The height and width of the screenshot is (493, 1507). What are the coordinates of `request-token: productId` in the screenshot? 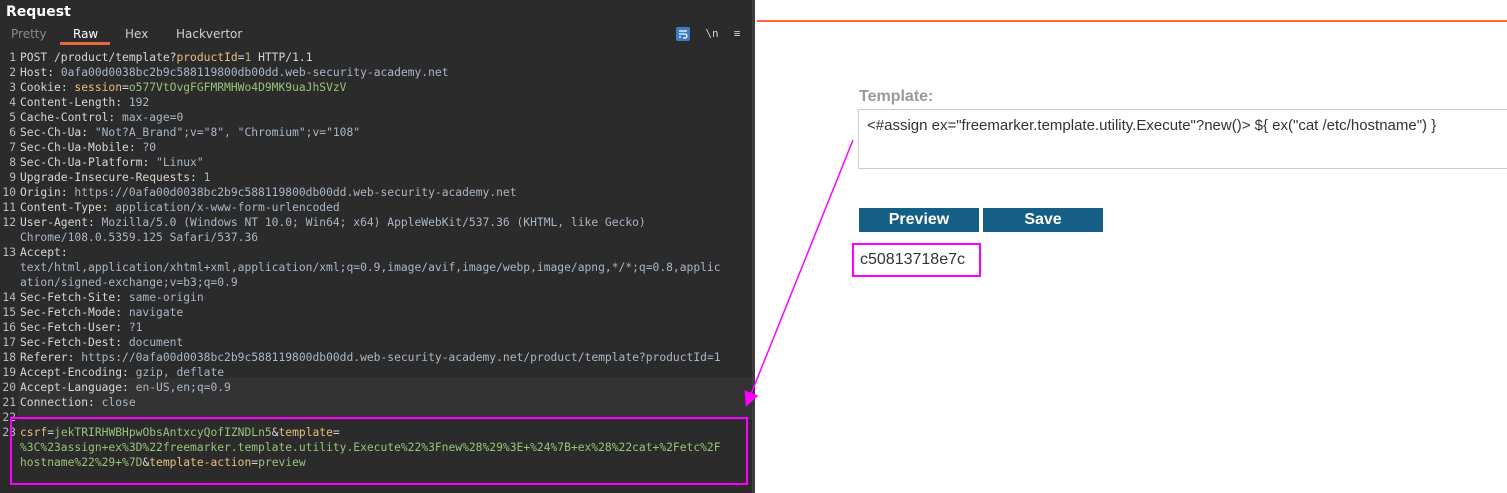 It's located at (207, 57).